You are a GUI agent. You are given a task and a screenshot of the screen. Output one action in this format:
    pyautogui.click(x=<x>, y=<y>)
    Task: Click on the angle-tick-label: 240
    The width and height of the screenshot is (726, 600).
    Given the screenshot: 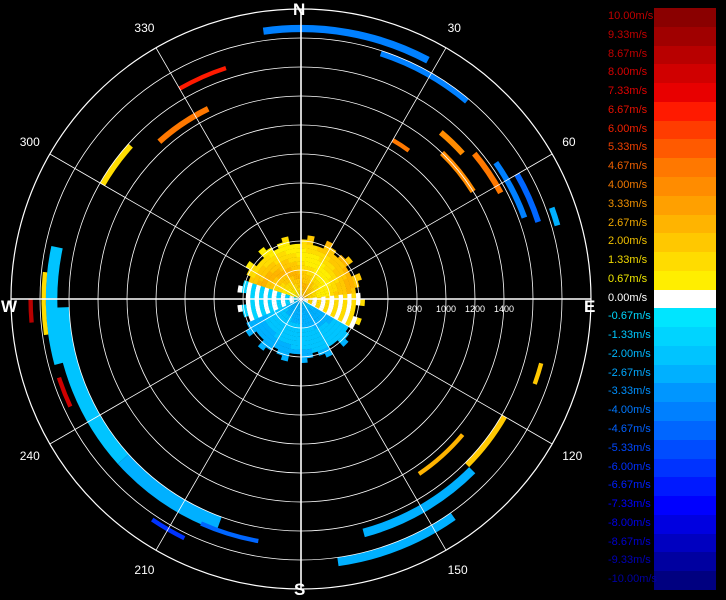 What is the action you would take?
    pyautogui.click(x=29, y=455)
    